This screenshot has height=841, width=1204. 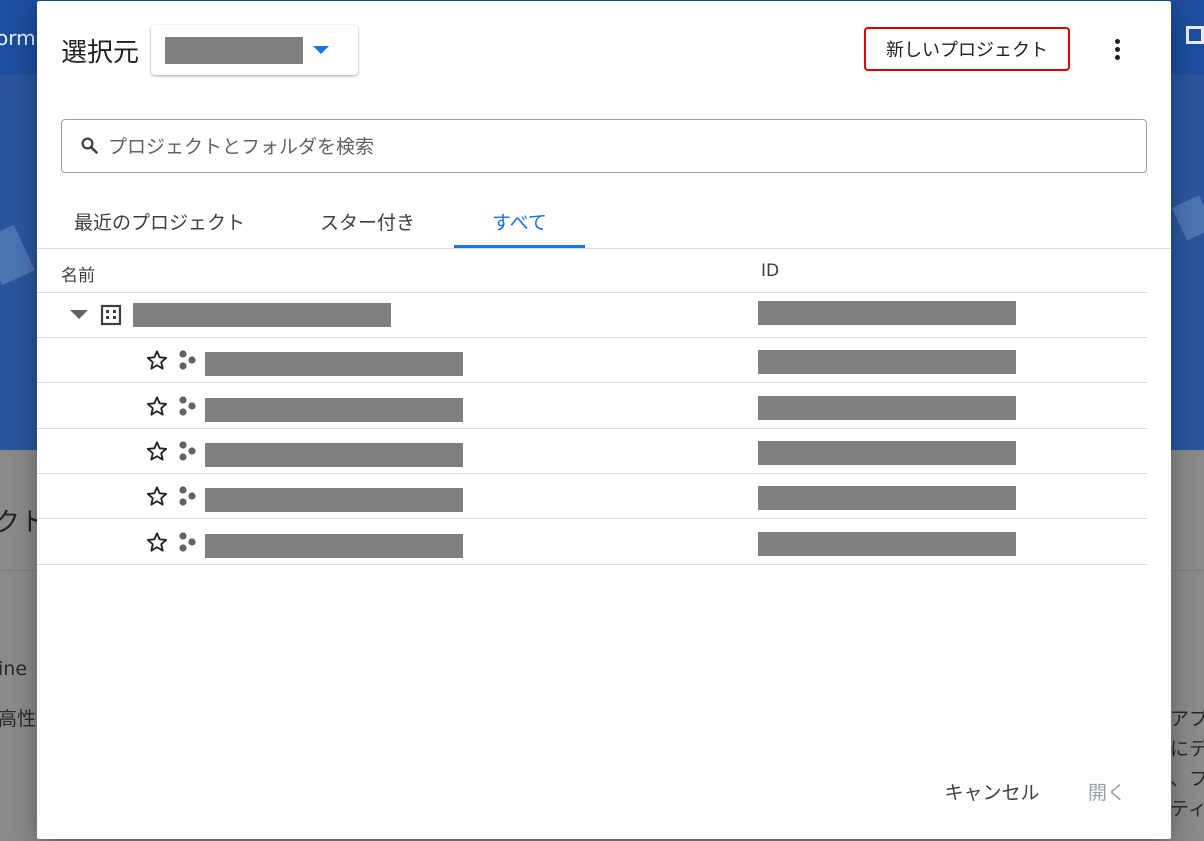 I want to click on background-text: ine, so click(x=14, y=669).